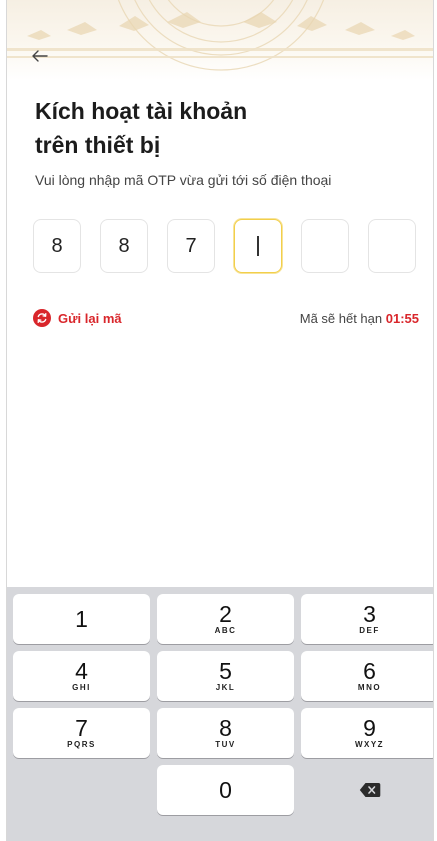 The height and width of the screenshot is (841, 437). I want to click on key-3-digit: 3, so click(369, 614).